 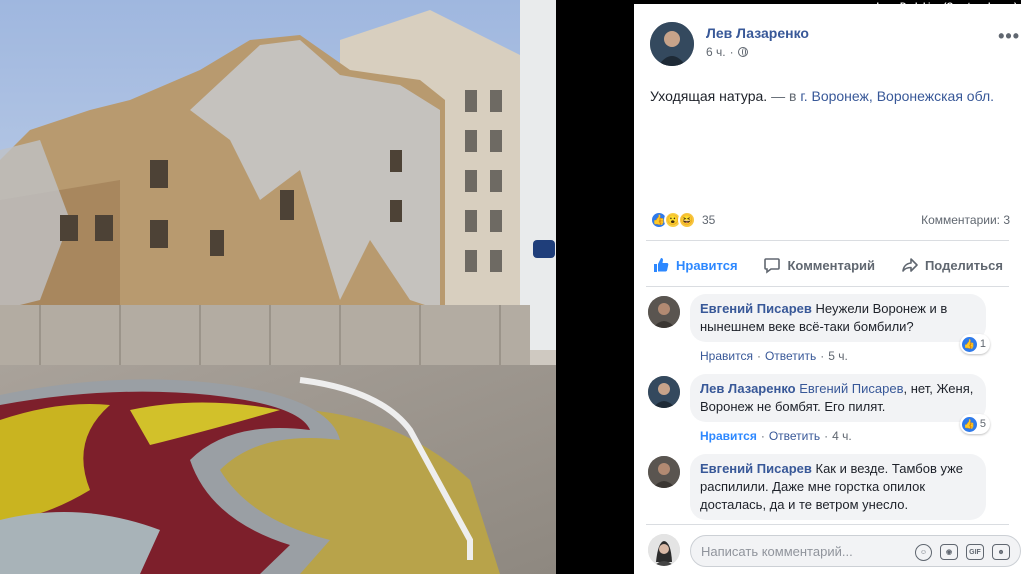 What do you see at coordinates (1001, 552) in the screenshot?
I see `sticker-icon: ☻` at bounding box center [1001, 552].